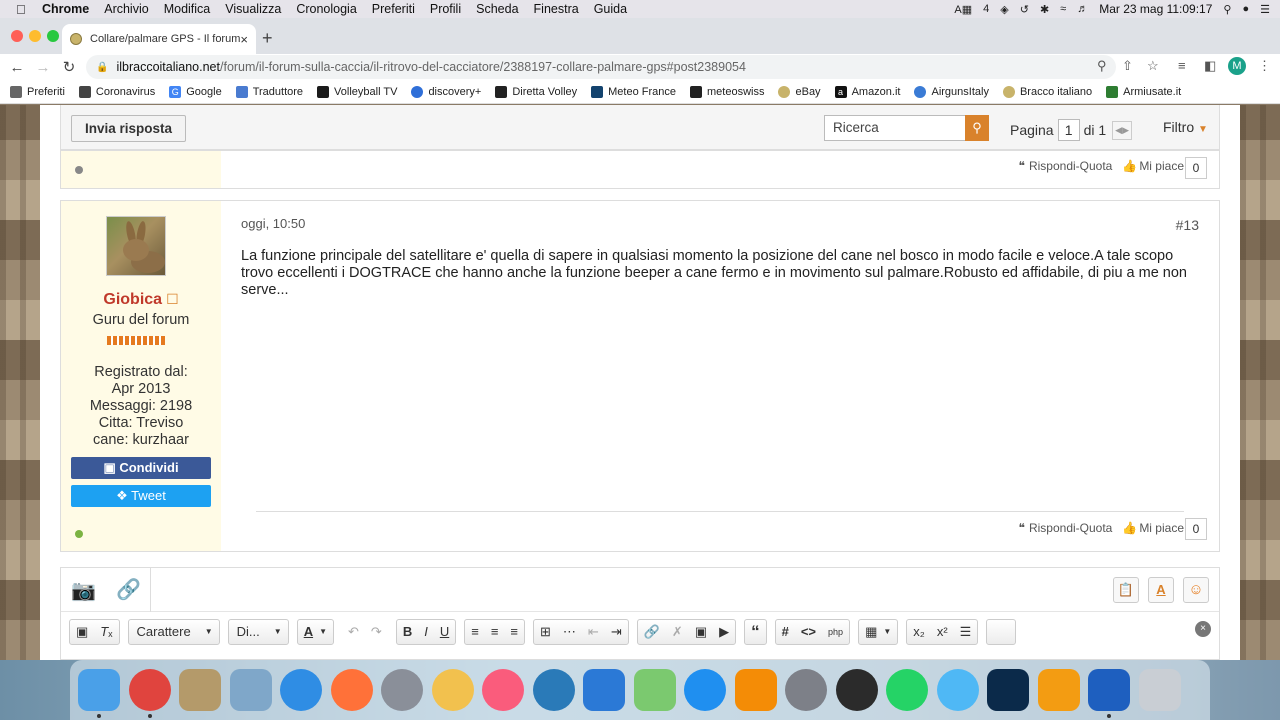 The image size is (1280, 720). Describe the element at coordinates (919, 632) in the screenshot. I see `subscript-icon: x₂` at that location.